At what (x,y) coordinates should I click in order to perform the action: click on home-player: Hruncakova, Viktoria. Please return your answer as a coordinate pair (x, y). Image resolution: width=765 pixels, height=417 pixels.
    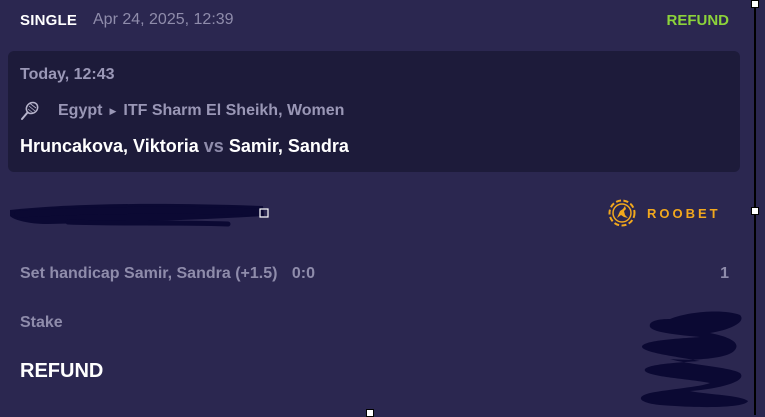
    Looking at the image, I should click on (109, 146).